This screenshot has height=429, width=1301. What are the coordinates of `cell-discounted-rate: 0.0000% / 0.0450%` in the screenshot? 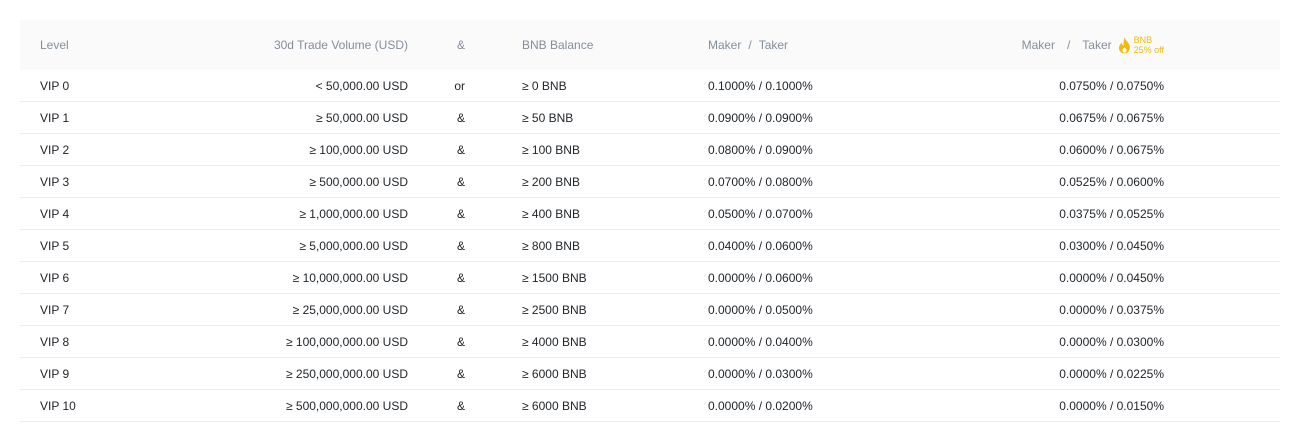 It's located at (1111, 277).